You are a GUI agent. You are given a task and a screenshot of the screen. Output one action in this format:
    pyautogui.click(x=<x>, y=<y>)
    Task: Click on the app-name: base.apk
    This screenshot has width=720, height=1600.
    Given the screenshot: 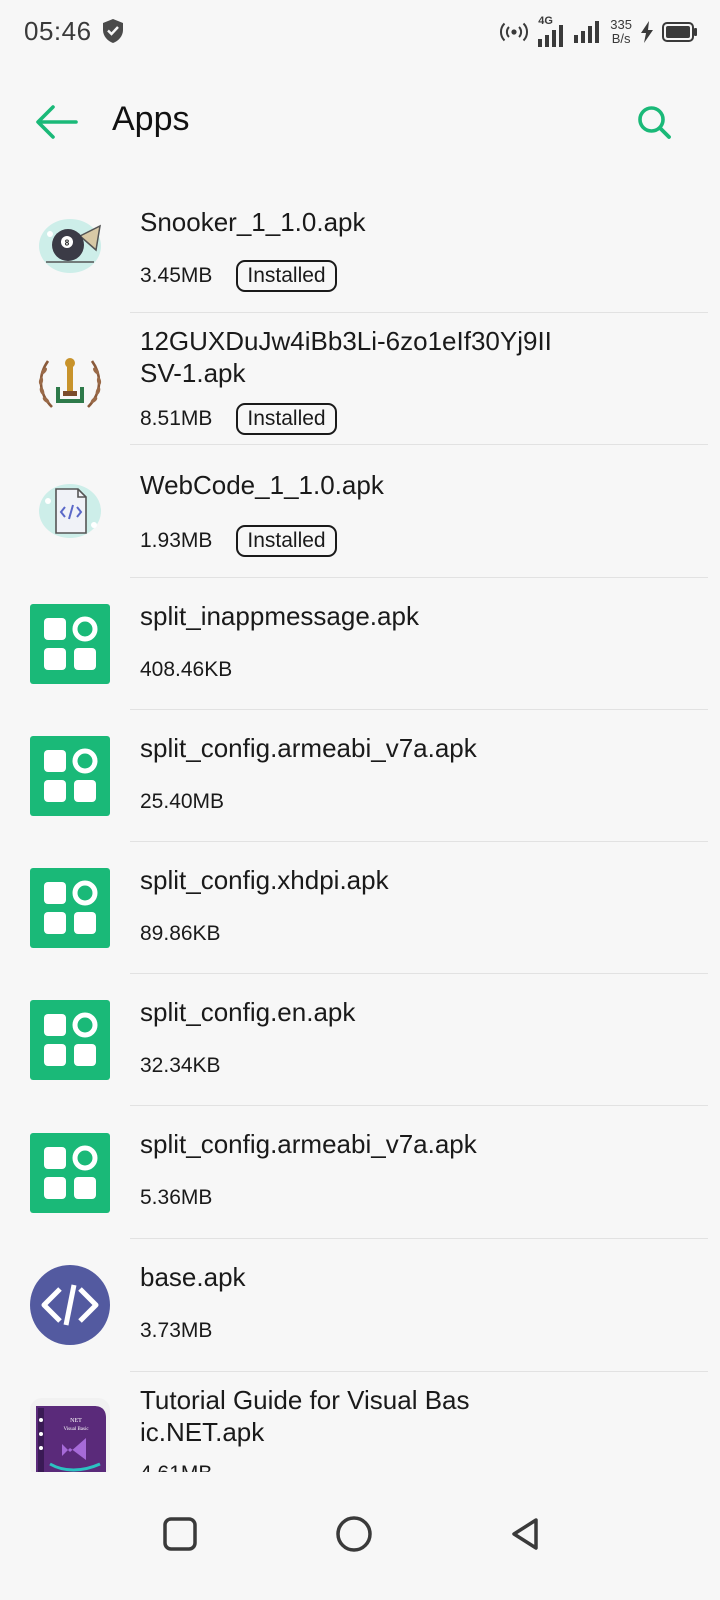 What is the action you would take?
    pyautogui.click(x=193, y=1277)
    